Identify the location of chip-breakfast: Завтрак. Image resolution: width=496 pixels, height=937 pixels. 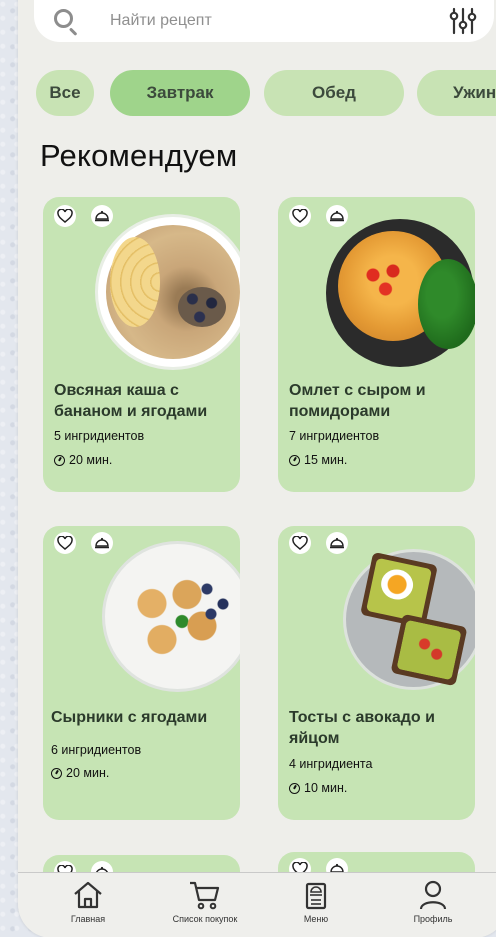
(180, 93).